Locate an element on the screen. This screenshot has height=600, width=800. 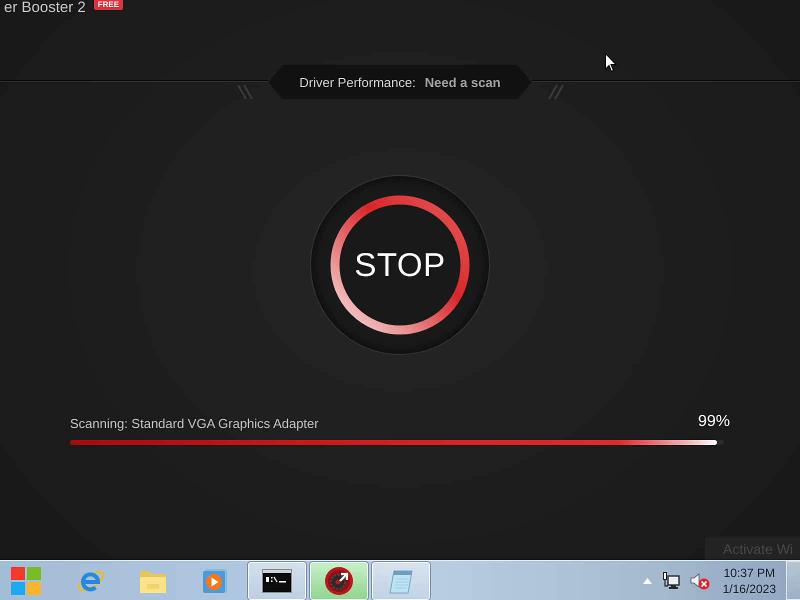
speaker-muted-icon is located at coordinates (700, 581).